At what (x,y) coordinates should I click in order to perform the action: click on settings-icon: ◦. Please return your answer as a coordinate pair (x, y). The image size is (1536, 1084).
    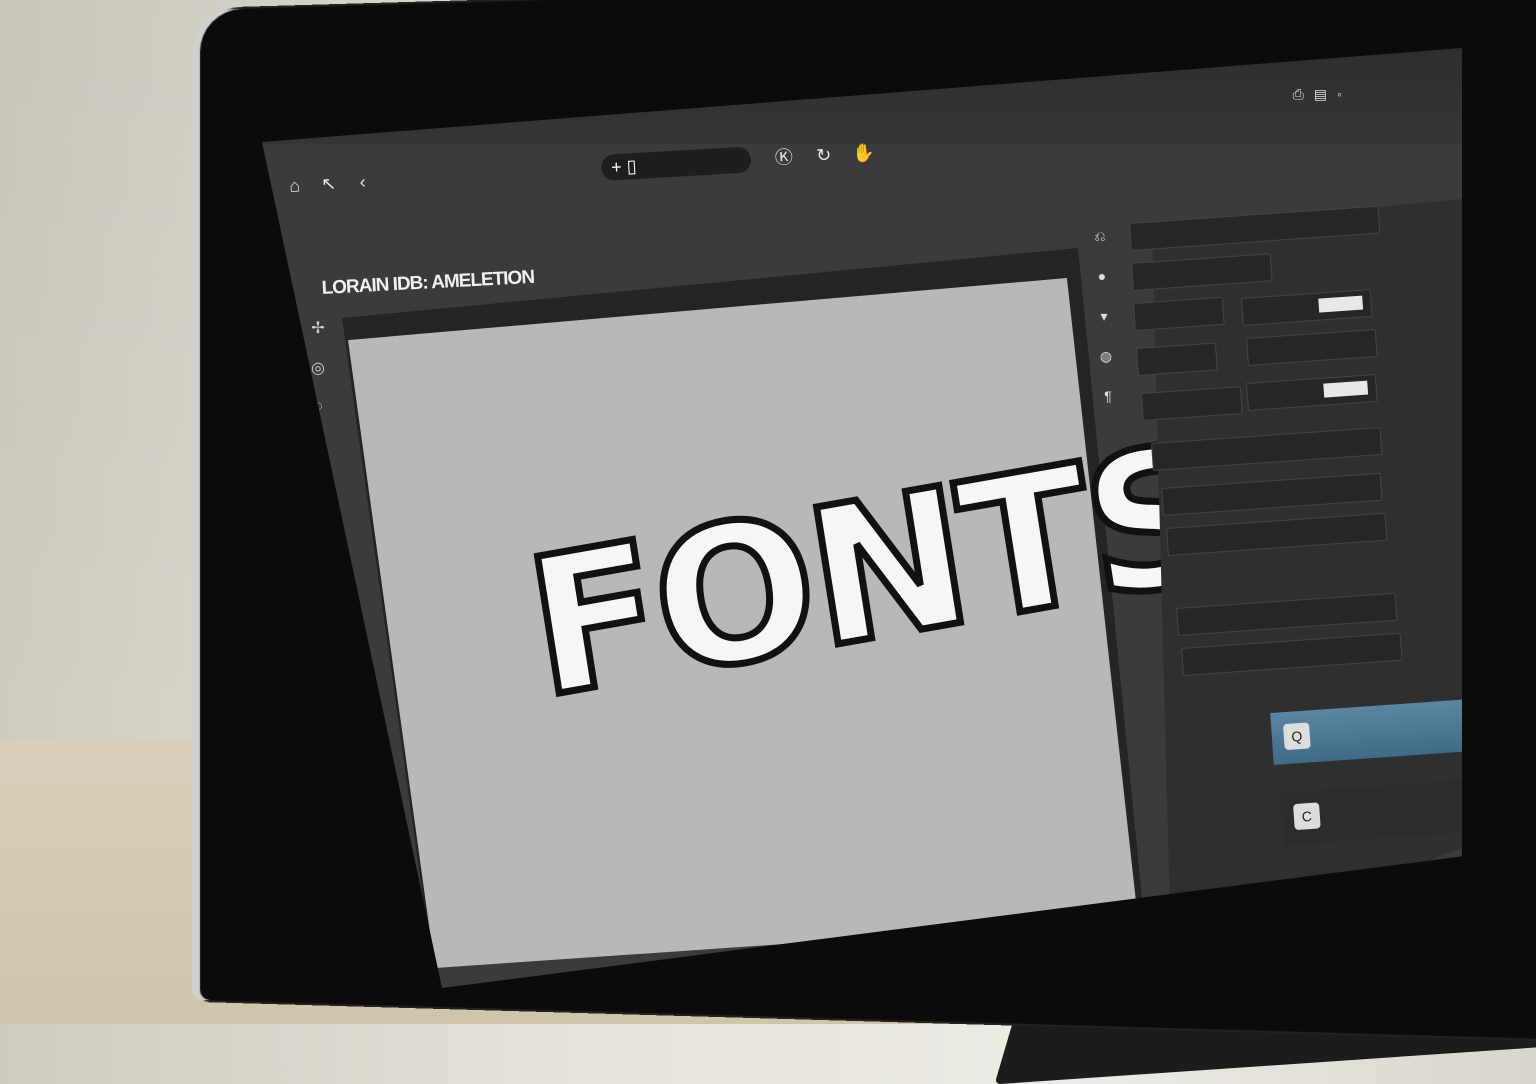
    Looking at the image, I should click on (1339, 94).